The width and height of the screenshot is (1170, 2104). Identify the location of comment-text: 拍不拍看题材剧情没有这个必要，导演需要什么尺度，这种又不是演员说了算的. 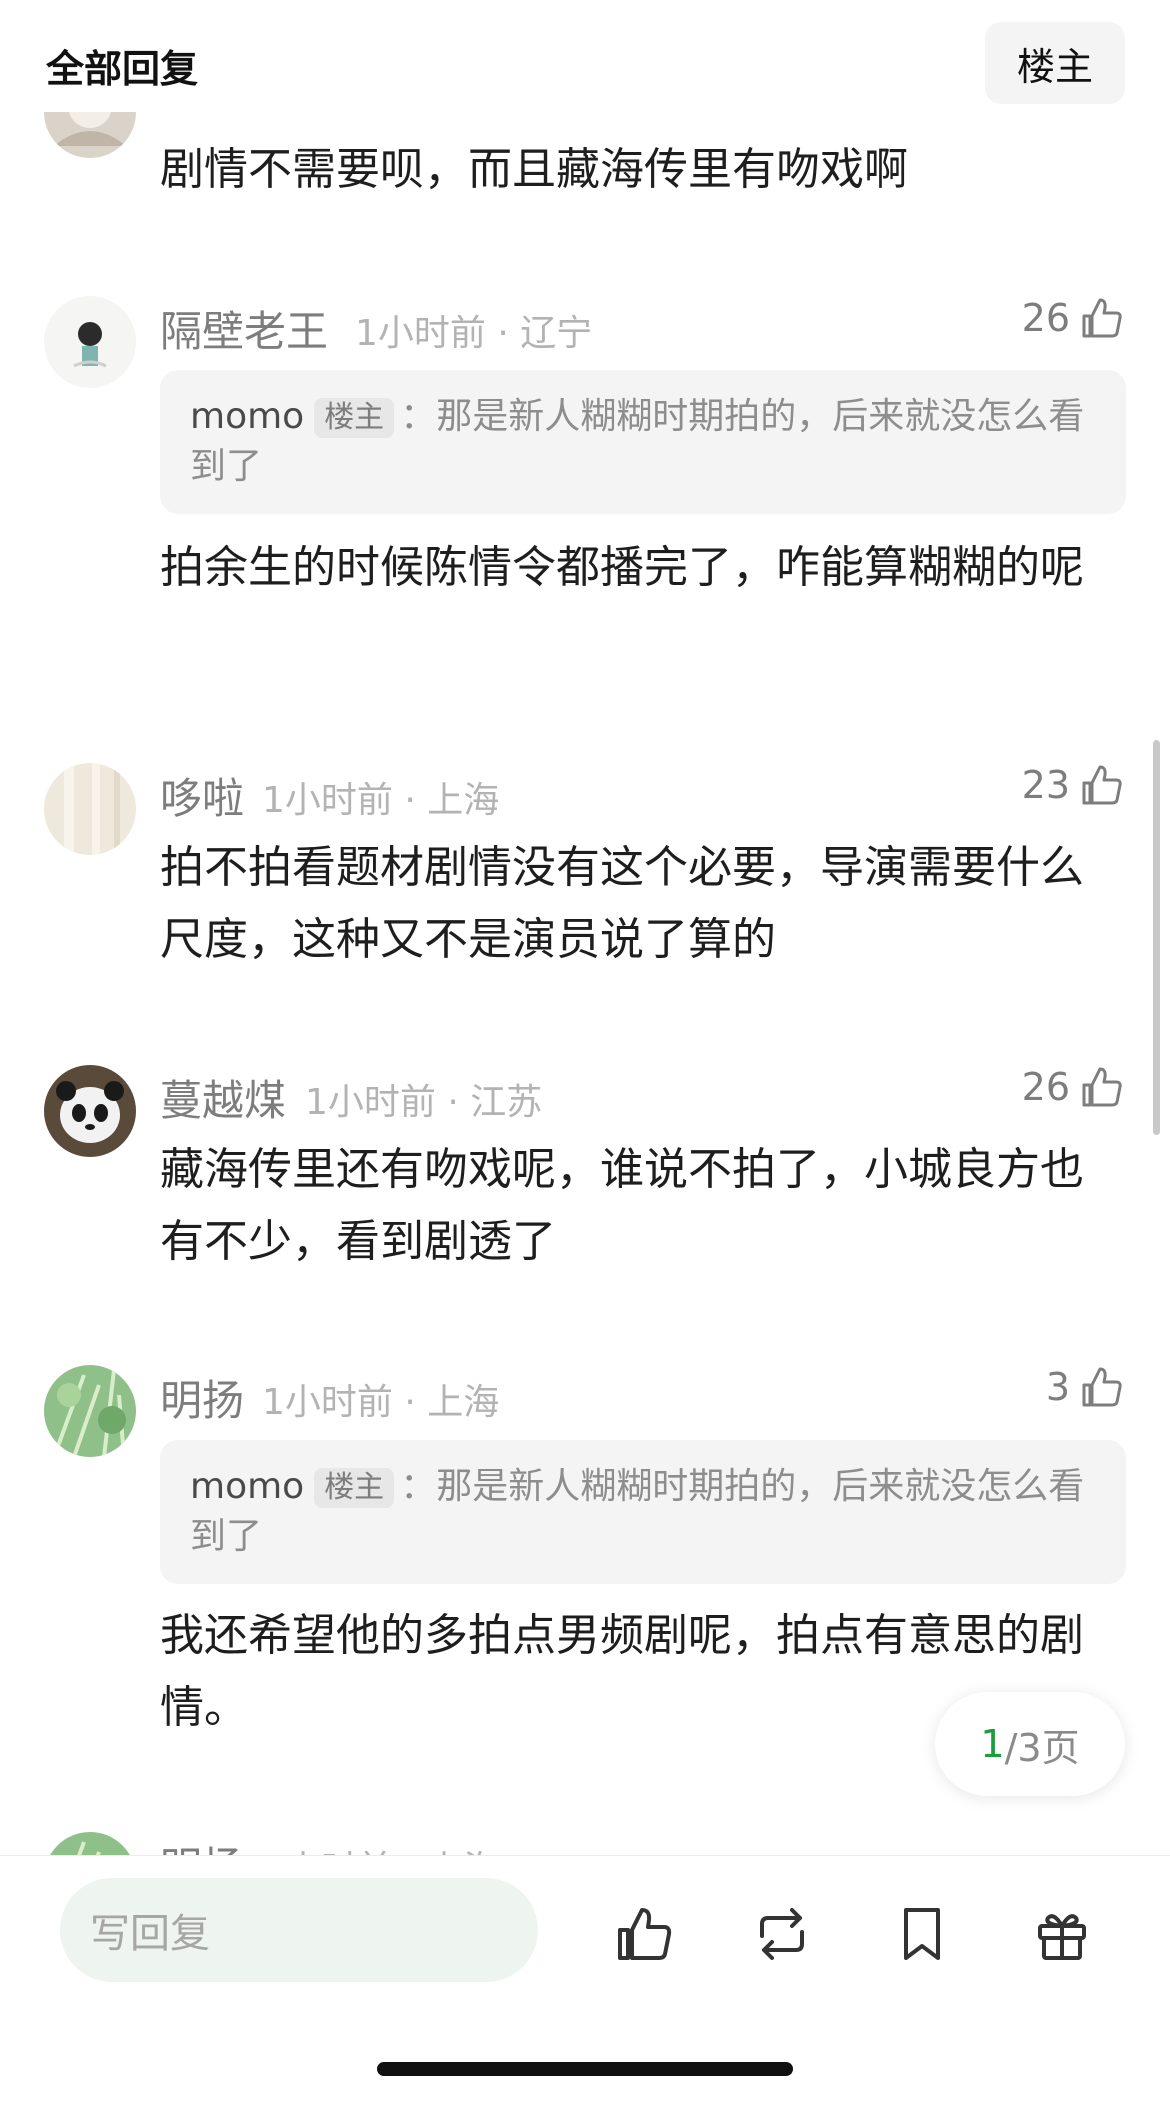
(622, 903).